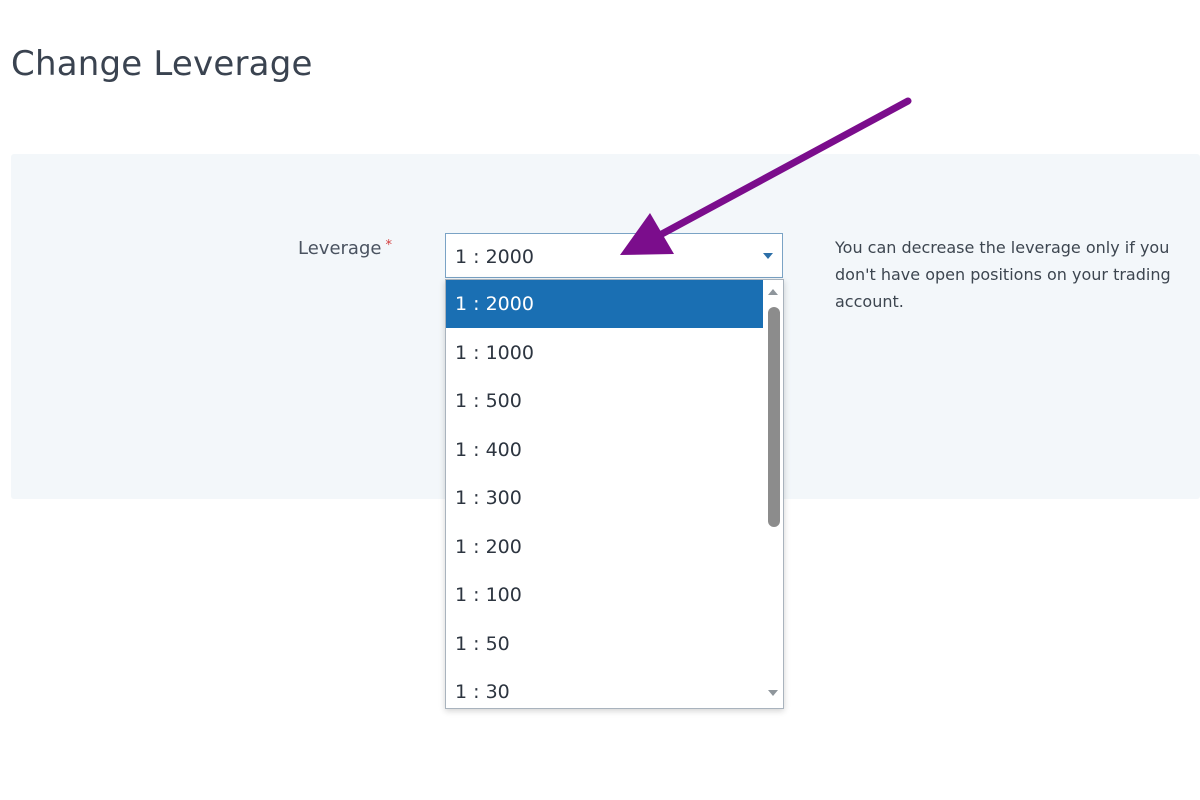  What do you see at coordinates (388, 245) in the screenshot?
I see `required-marker: *` at bounding box center [388, 245].